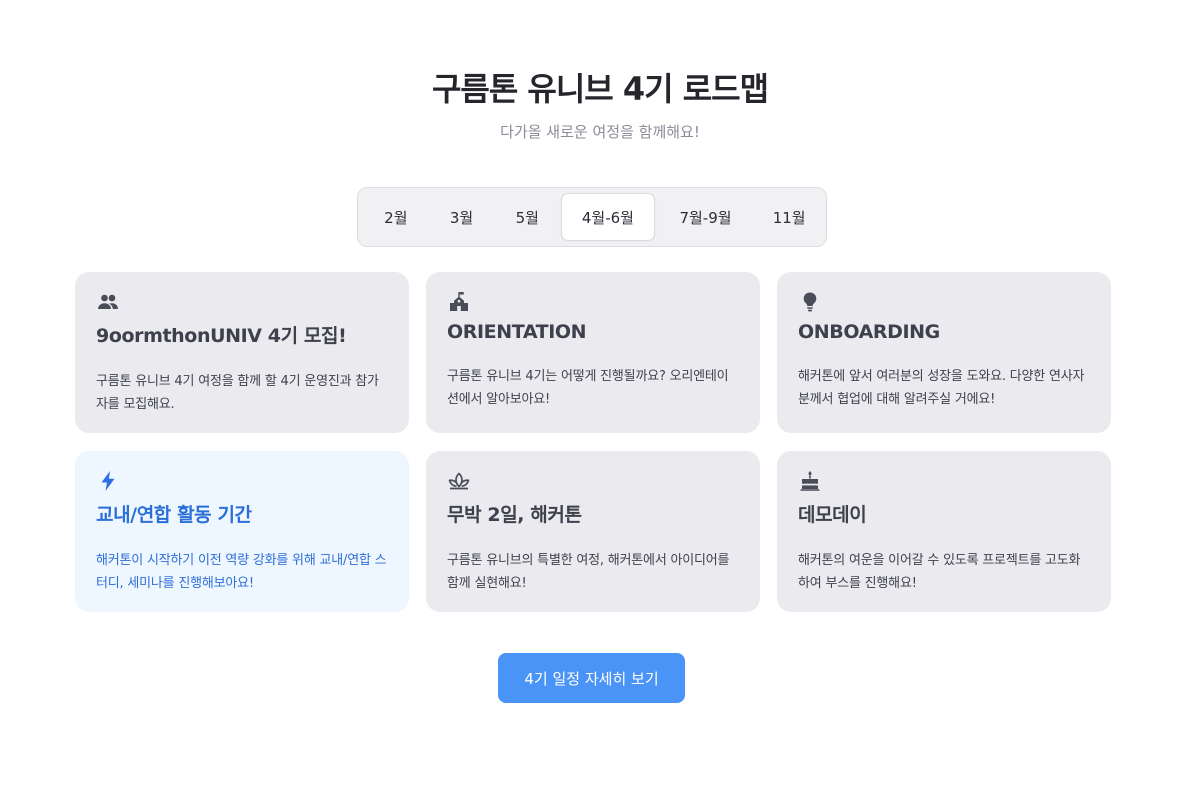 Image resolution: width=1200 pixels, height=791 pixels. I want to click on people-icon, so click(108, 302).